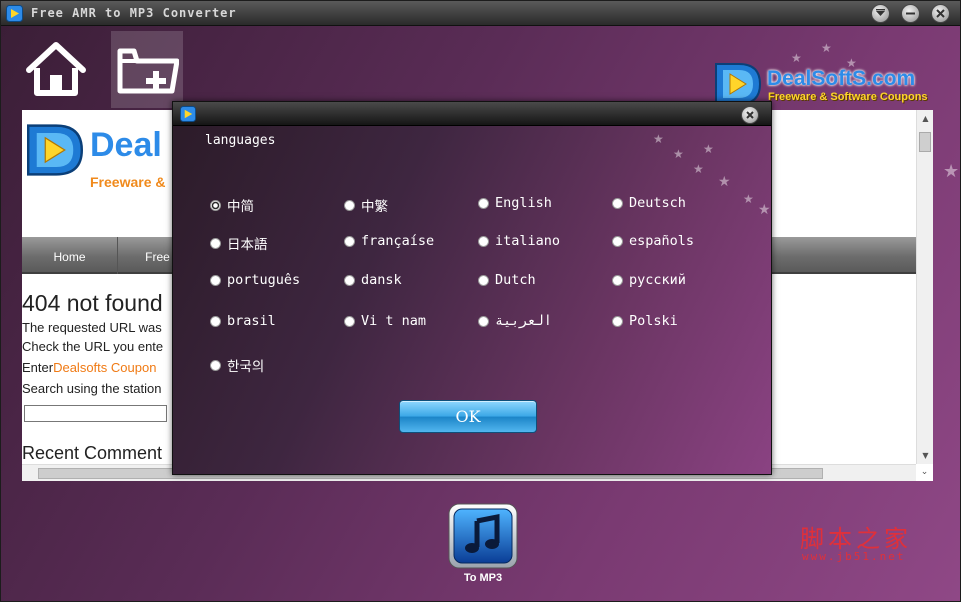 The image size is (961, 602). Describe the element at coordinates (92, 388) in the screenshot. I see `search-hint: Search using the station` at that location.